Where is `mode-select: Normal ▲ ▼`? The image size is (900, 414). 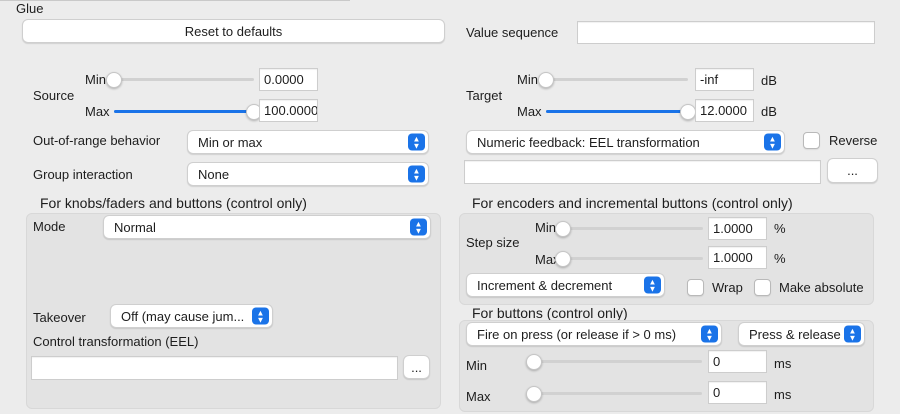 mode-select: Normal ▲ ▼ is located at coordinates (267, 227).